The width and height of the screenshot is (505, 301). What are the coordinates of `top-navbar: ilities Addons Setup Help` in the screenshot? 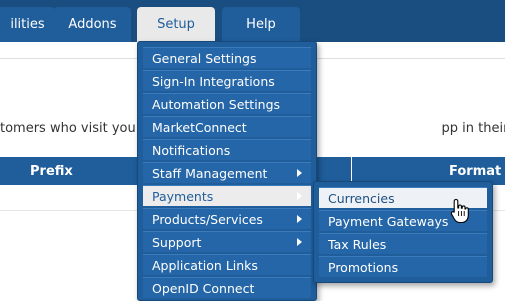 It's located at (252, 21).